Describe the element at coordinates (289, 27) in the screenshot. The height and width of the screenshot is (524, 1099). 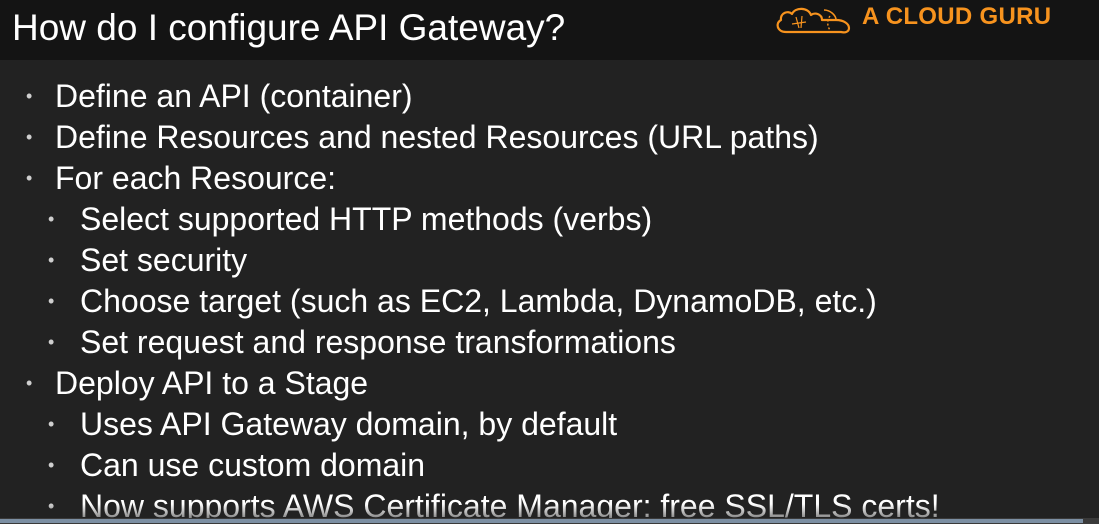
I see `slide-title: How do I configure API Gateway?` at that location.